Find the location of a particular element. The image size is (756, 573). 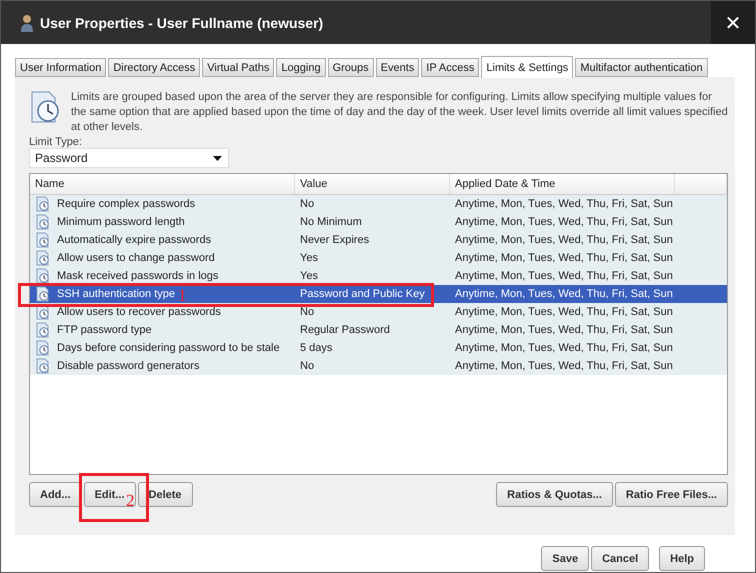

list-row: Mask received passwords in logs Yes Anytime, Mon, Tues, Wed, Thu, Fri, Sat, Sun is located at coordinates (378, 276).